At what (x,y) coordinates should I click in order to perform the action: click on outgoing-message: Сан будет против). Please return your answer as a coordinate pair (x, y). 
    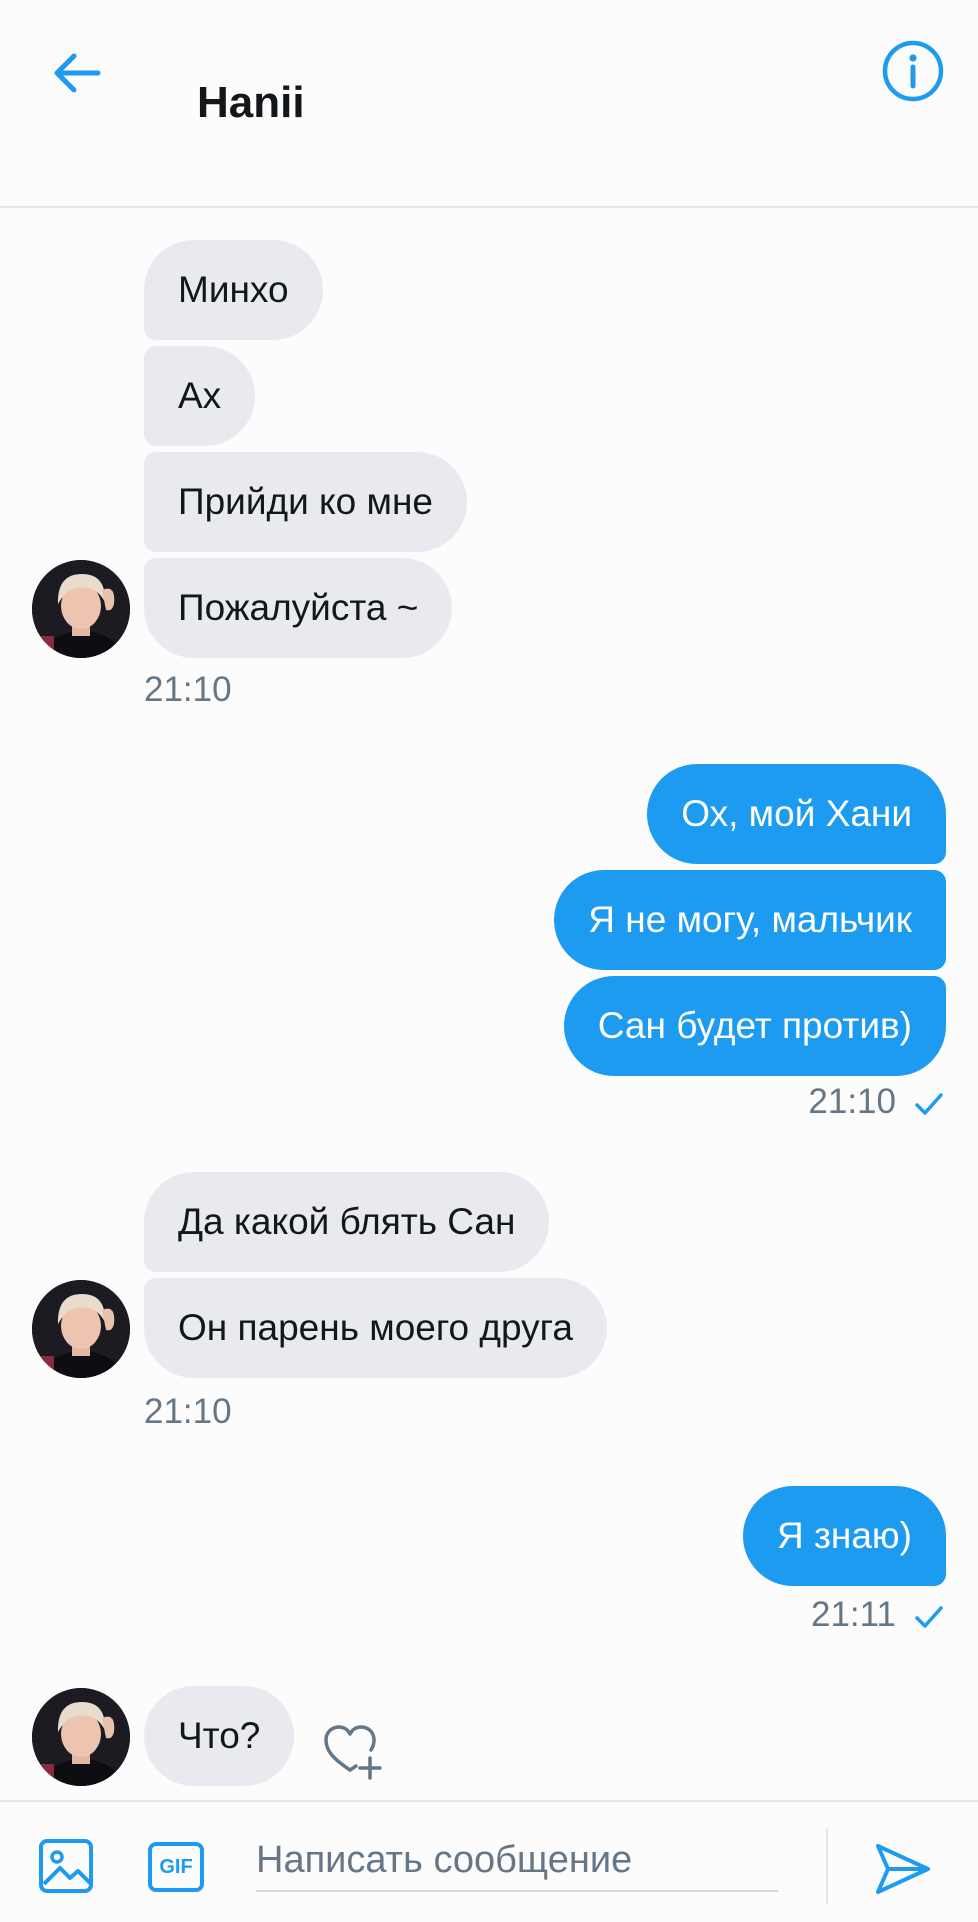
    Looking at the image, I should click on (754, 1026).